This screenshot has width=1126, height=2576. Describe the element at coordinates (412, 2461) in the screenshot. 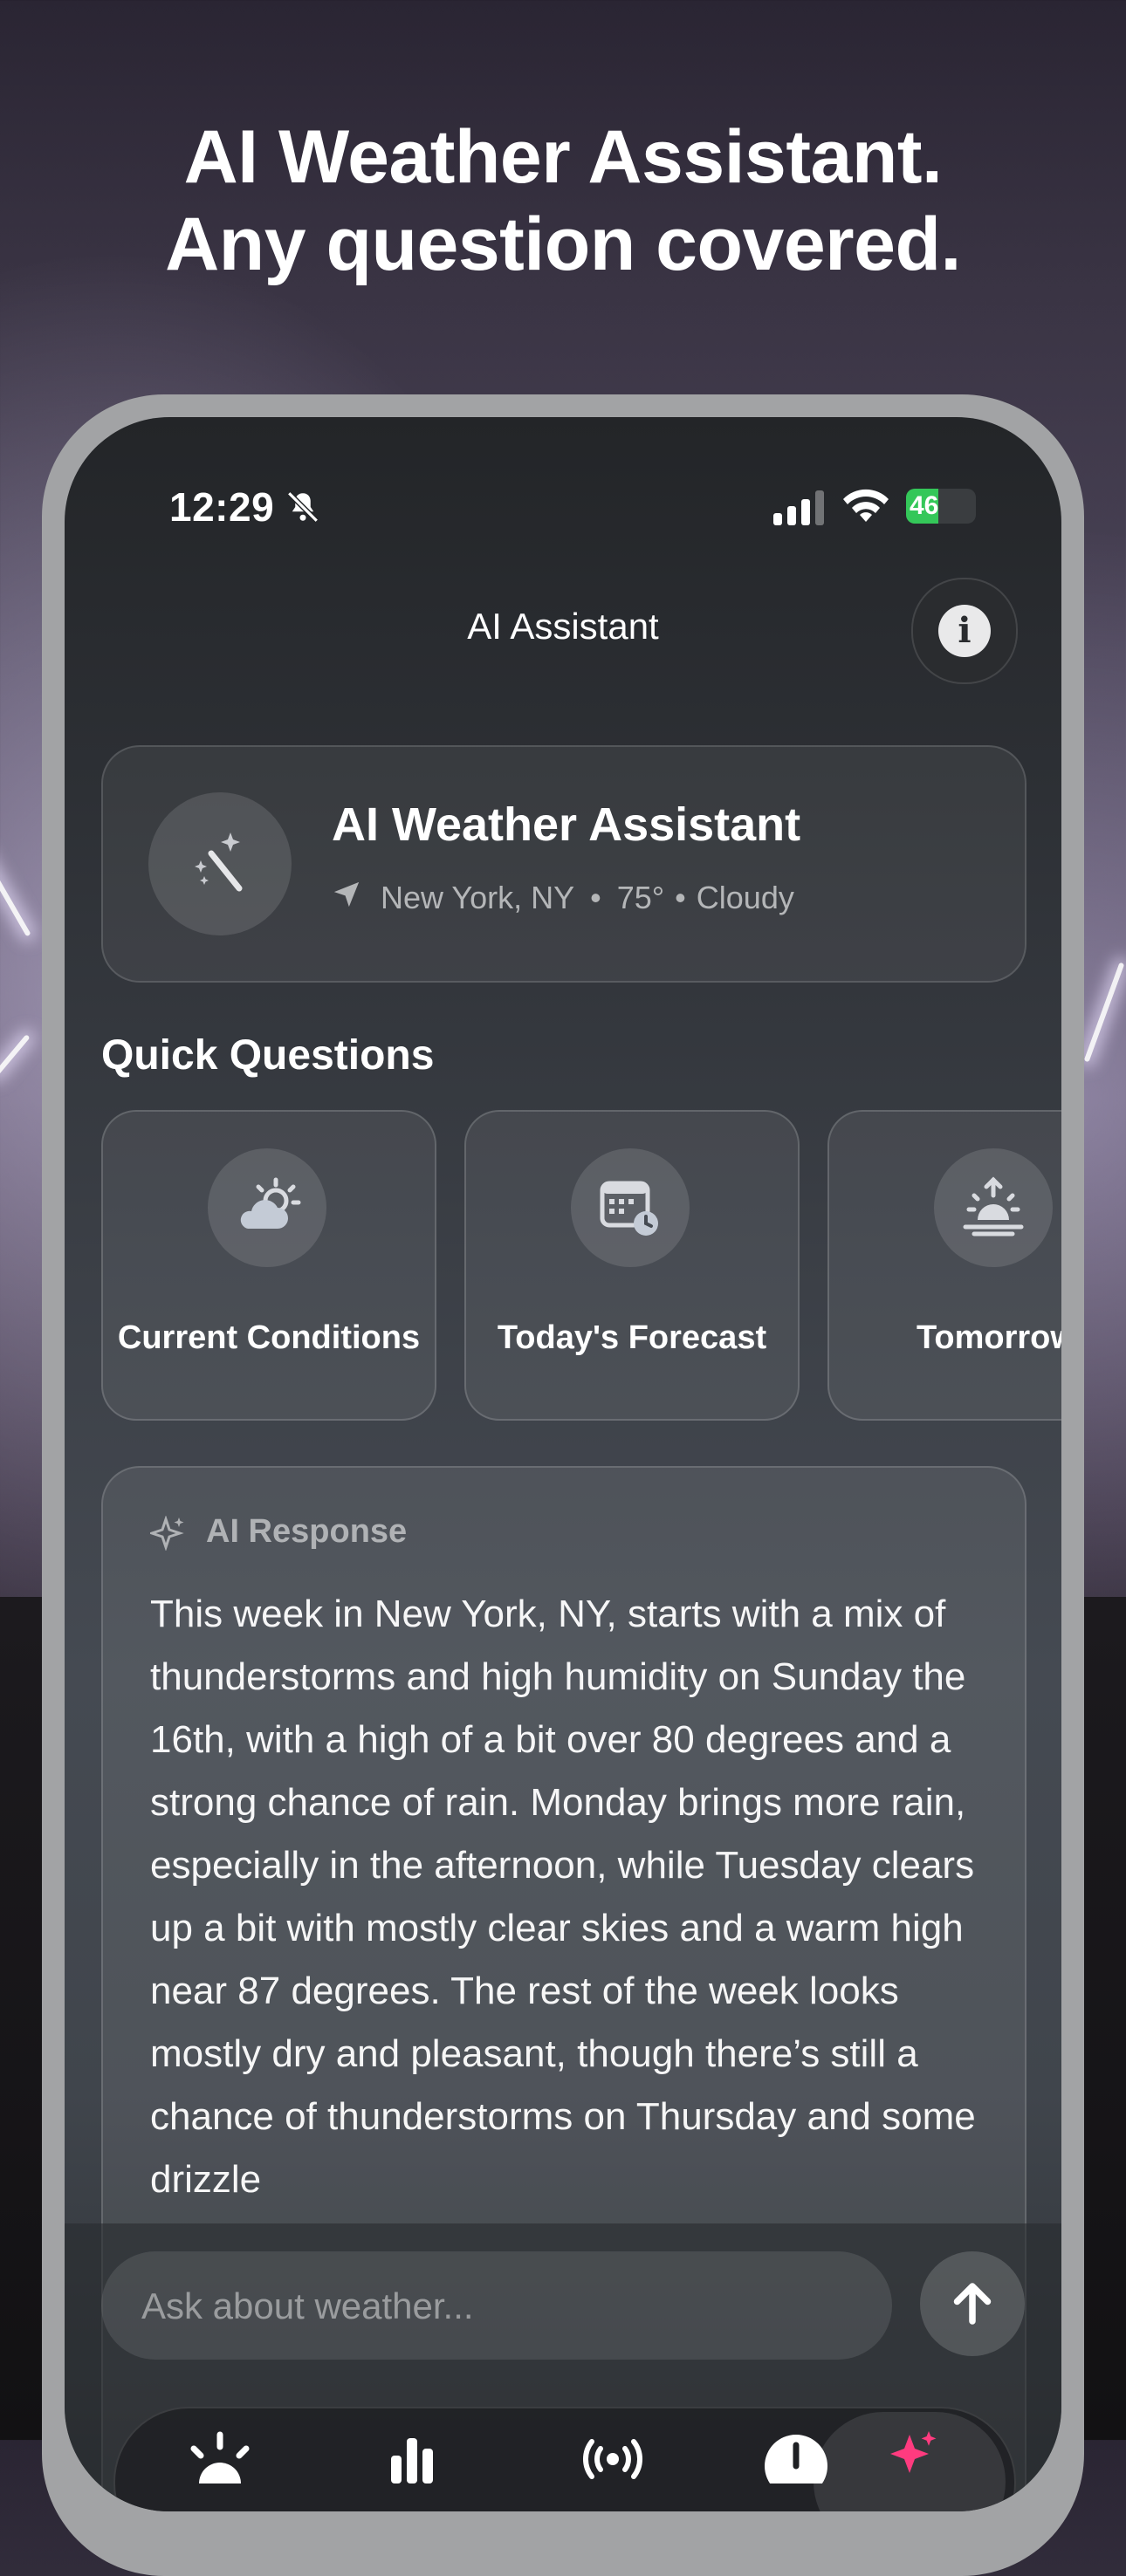

I see `chart-icon` at that location.